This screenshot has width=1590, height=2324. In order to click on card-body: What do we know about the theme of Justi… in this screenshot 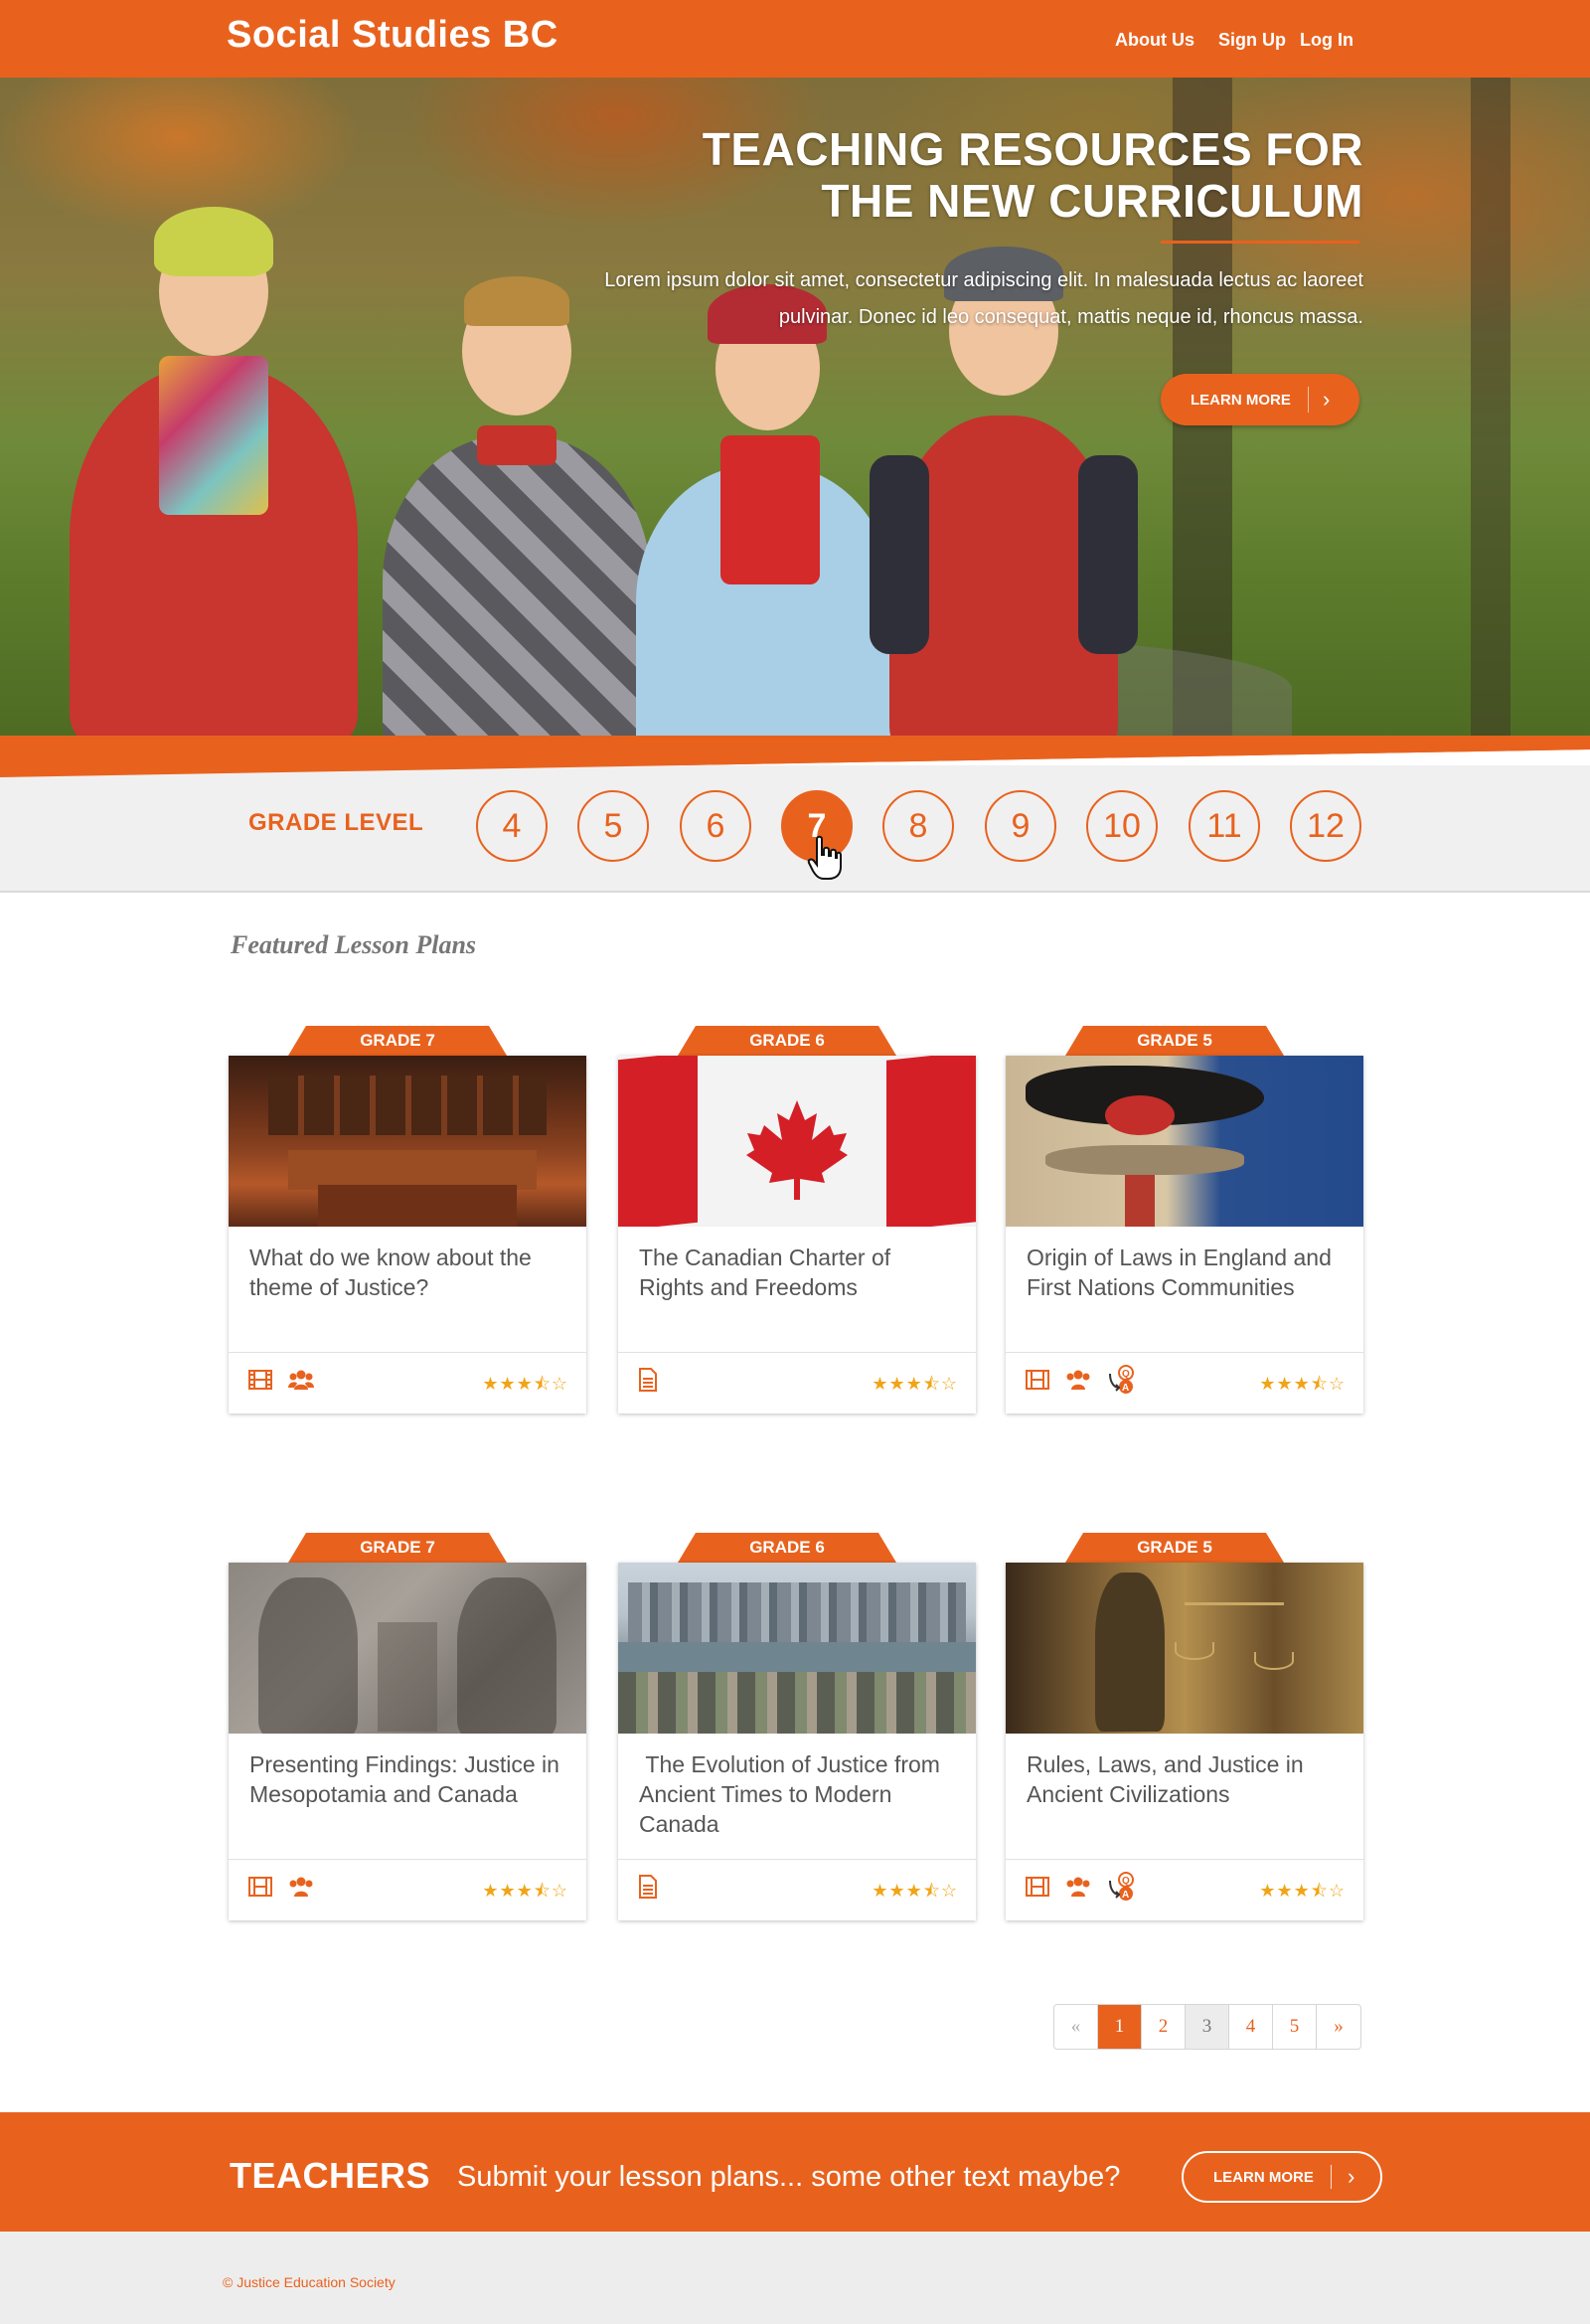, I will do `click(407, 1234)`.